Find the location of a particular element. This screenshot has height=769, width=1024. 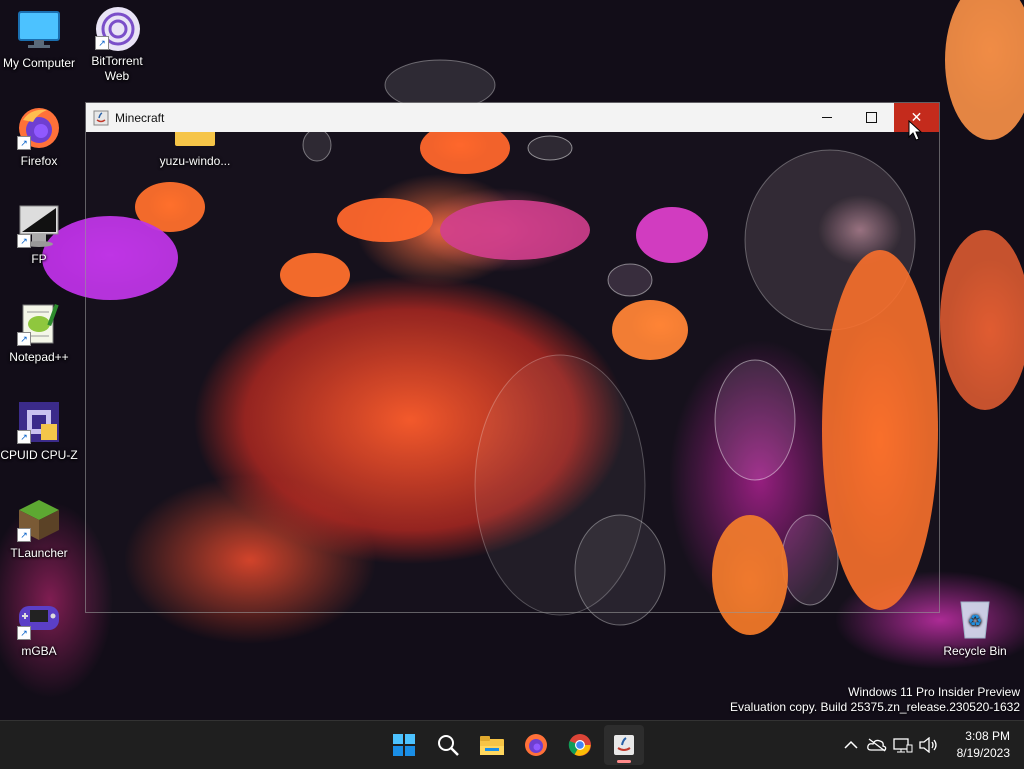

maximize-button is located at coordinates (871, 117).